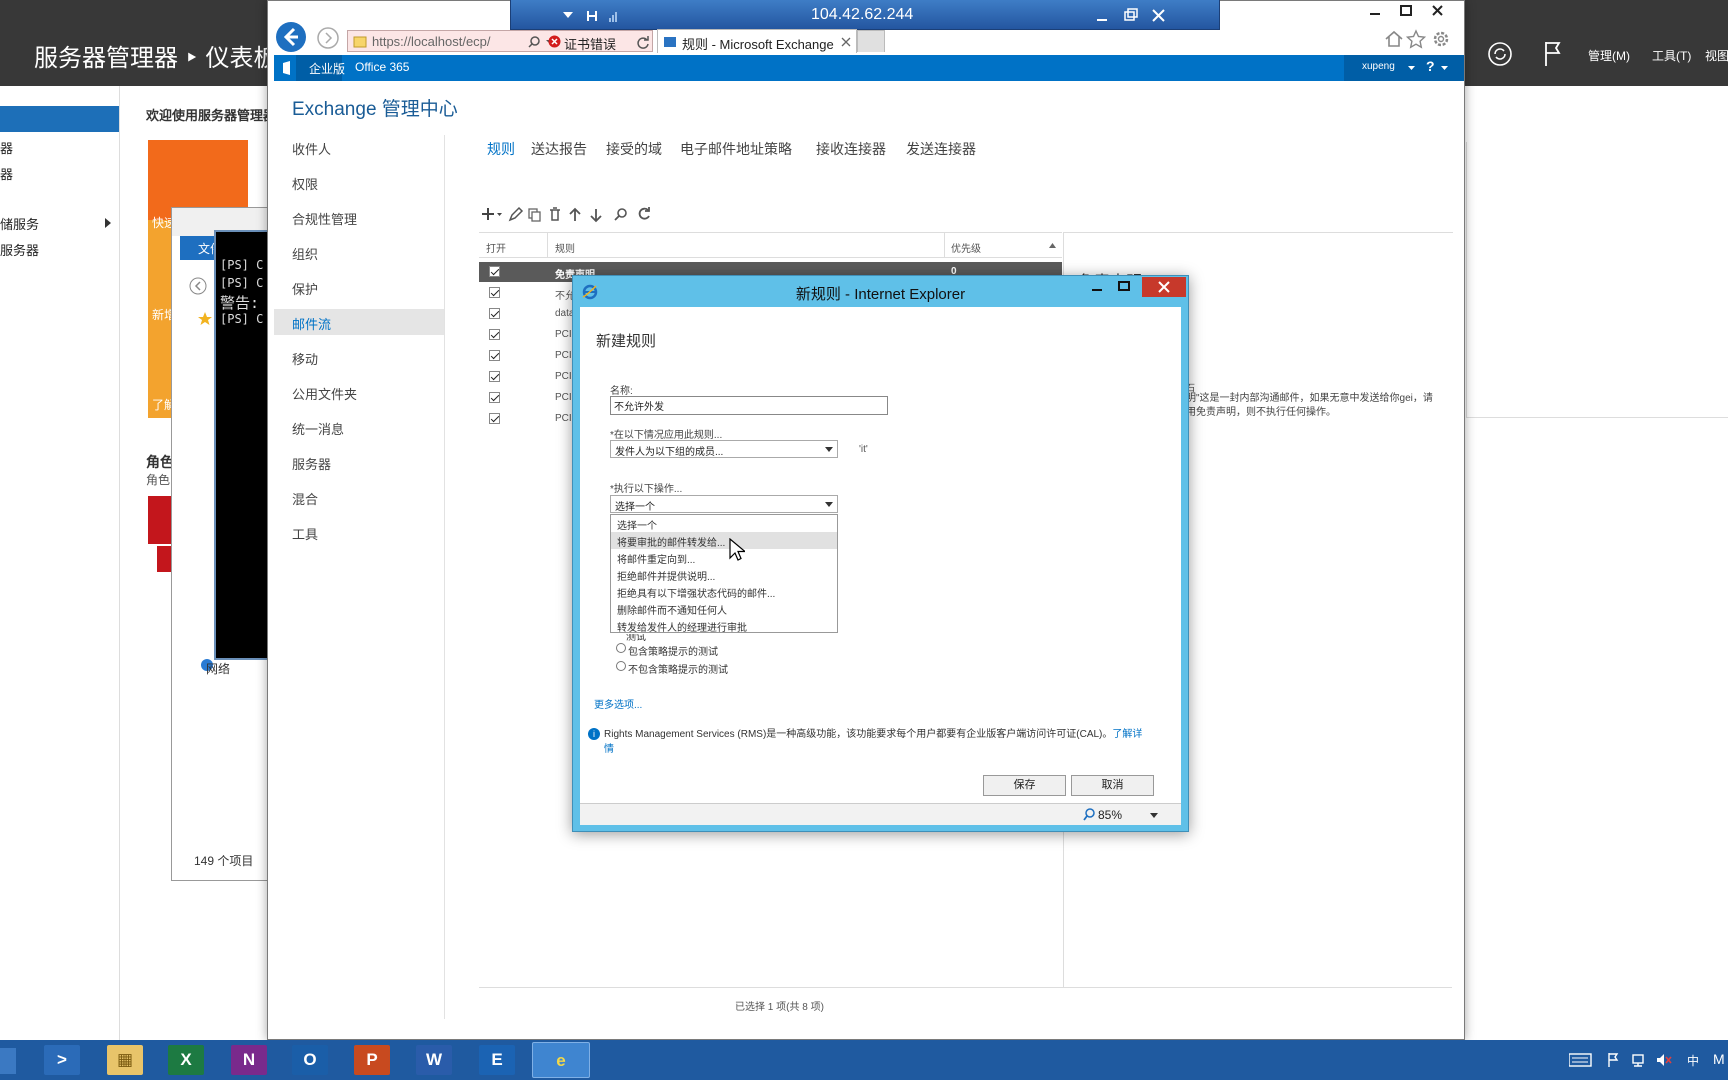  Describe the element at coordinates (8, 1061) in the screenshot. I see `start-button` at that location.